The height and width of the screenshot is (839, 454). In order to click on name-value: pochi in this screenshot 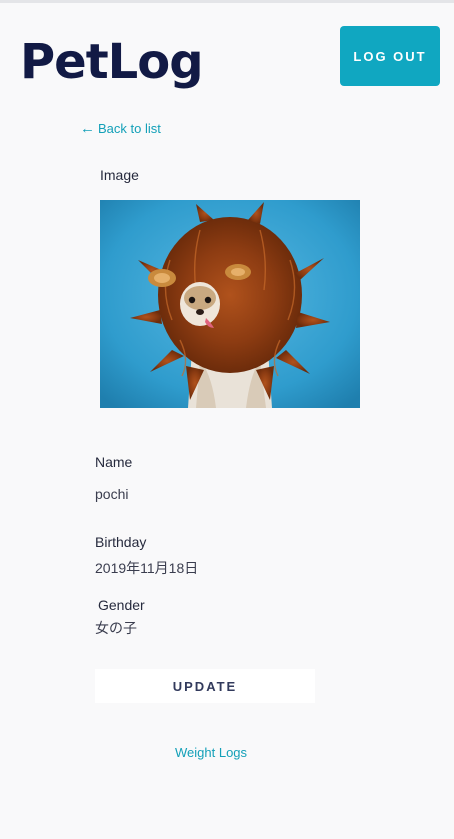, I will do `click(112, 494)`.